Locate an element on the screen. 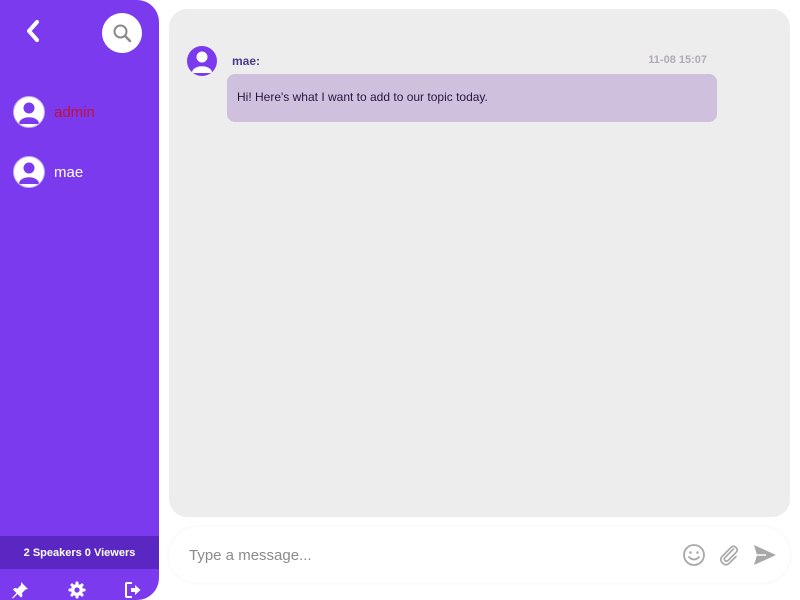  exit-button is located at coordinates (133, 590).